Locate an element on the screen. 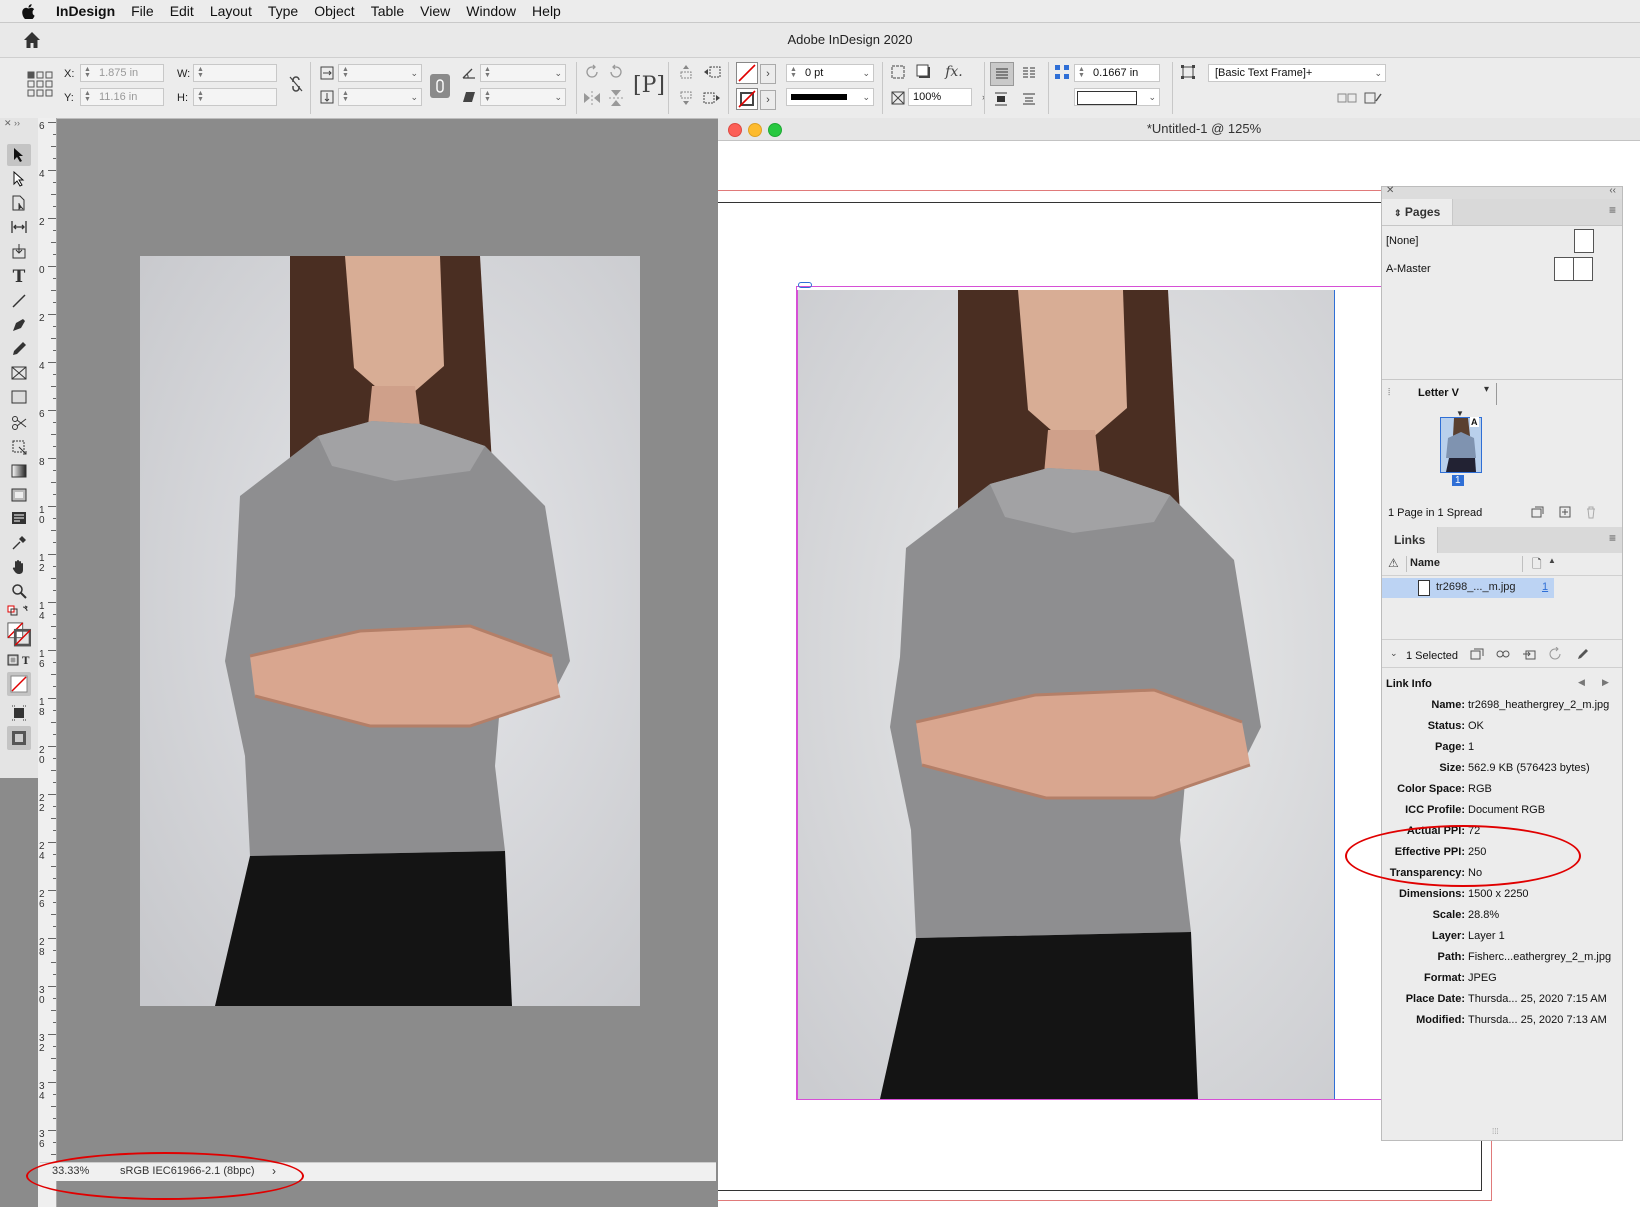  clear-overrides-icon is located at coordinates (1347, 98).